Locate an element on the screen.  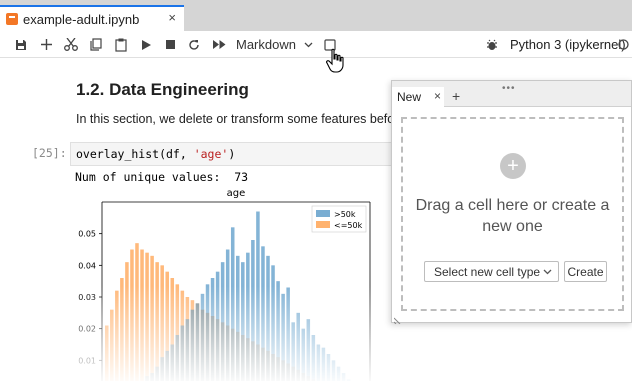
cell-type-select: Select new cell type is located at coordinates (491, 271).